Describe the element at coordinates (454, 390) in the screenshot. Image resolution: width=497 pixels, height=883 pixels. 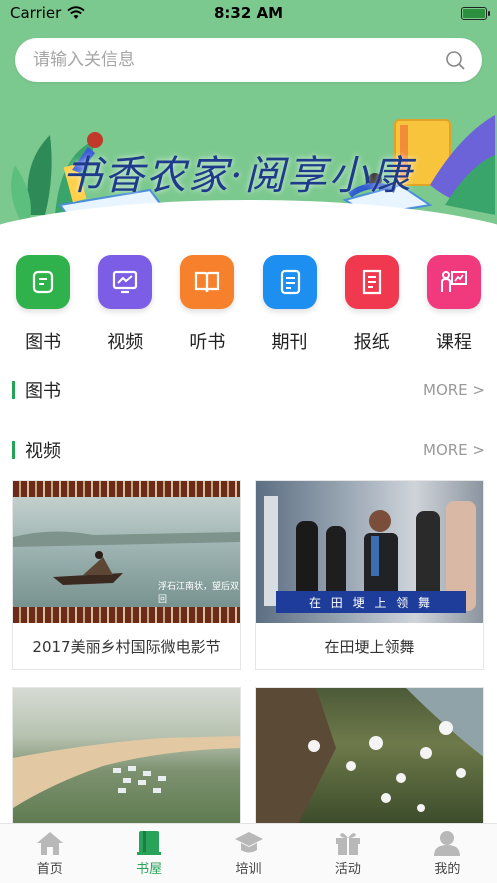
I see `books-more-link: MORE >` at that location.